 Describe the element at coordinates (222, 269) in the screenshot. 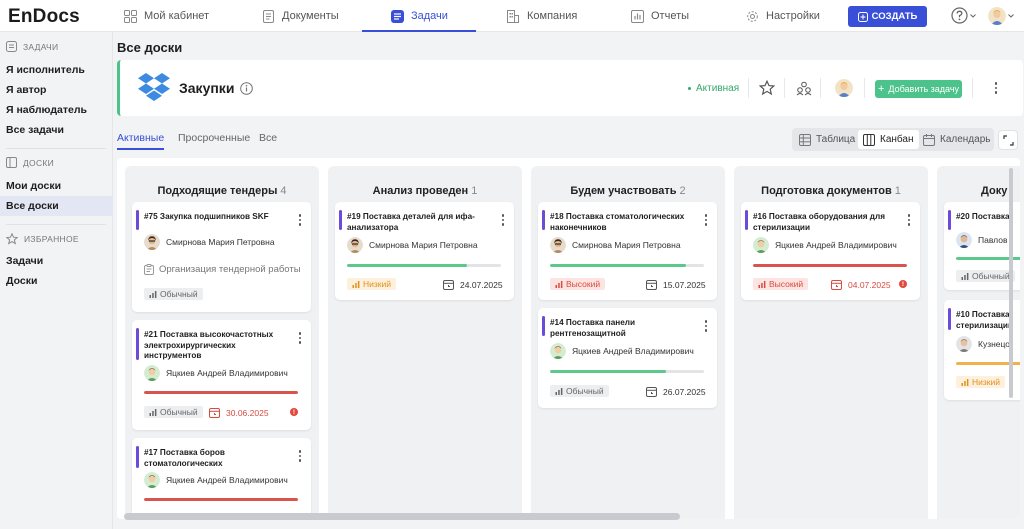

I see `card-subtask: Организация тендерной работы` at that location.